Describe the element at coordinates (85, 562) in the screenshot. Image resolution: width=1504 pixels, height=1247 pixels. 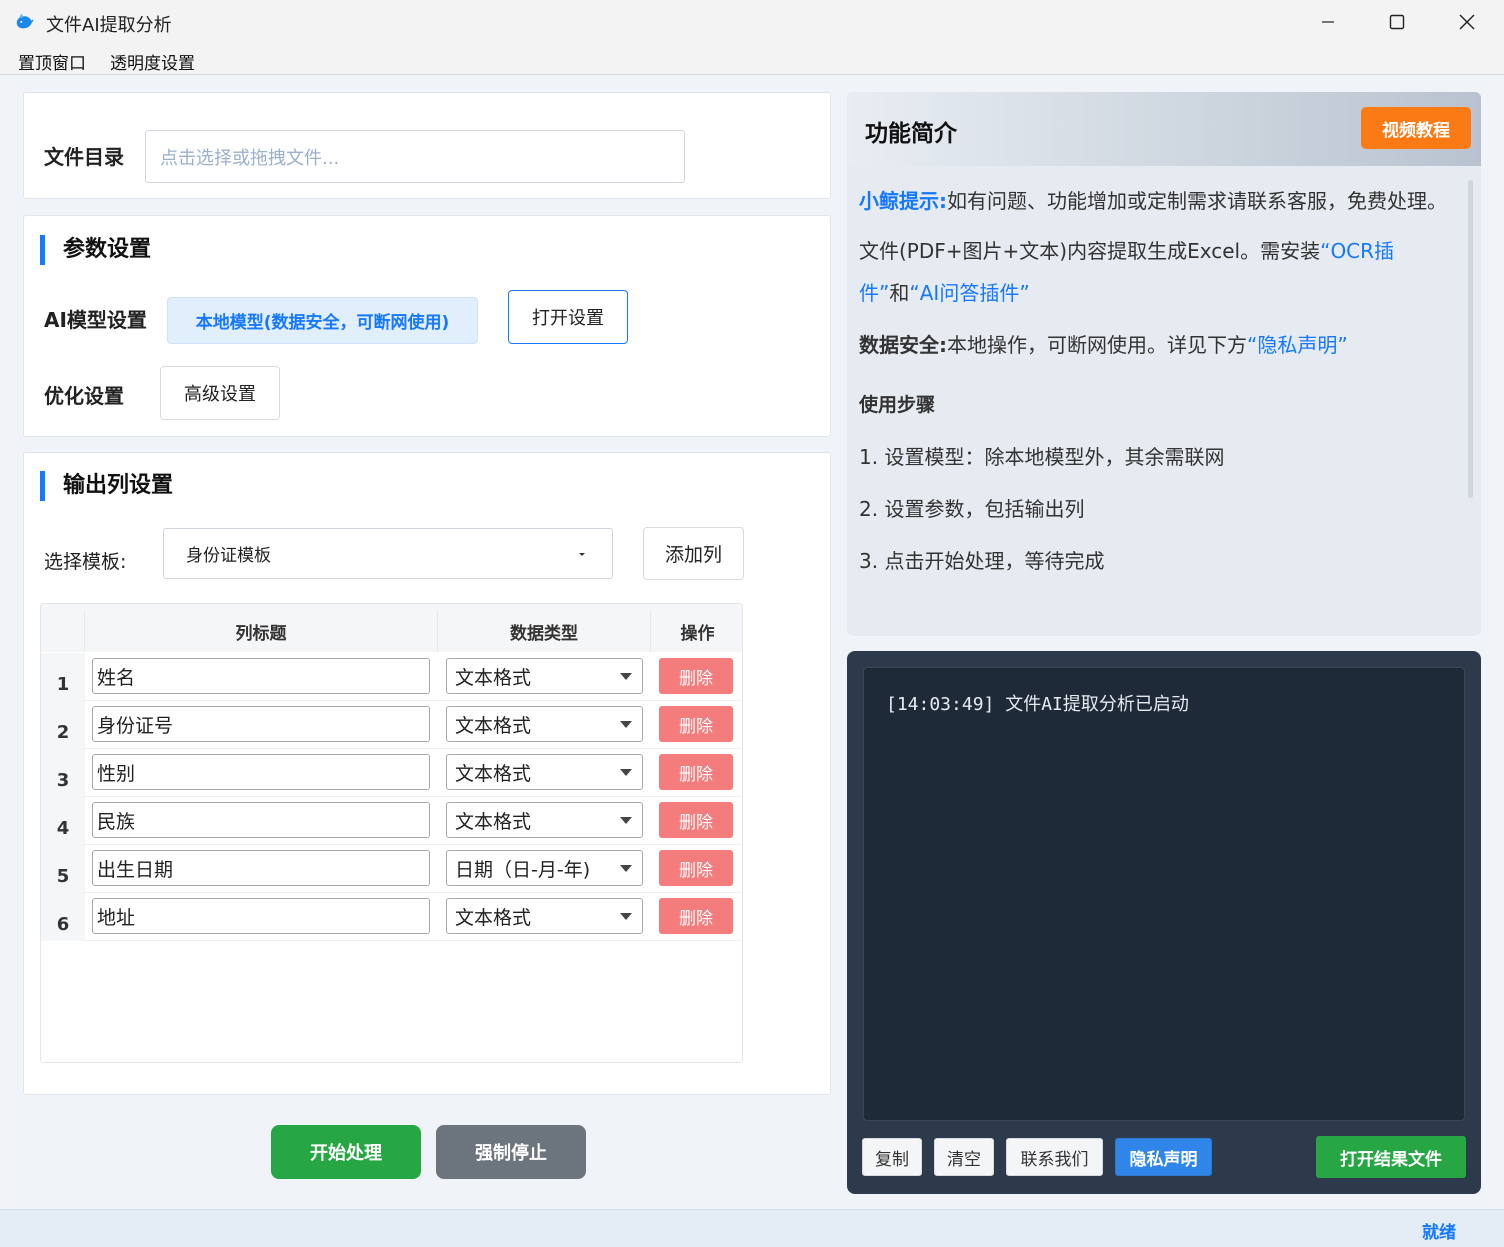
I see `template-label: 选择模板:` at that location.